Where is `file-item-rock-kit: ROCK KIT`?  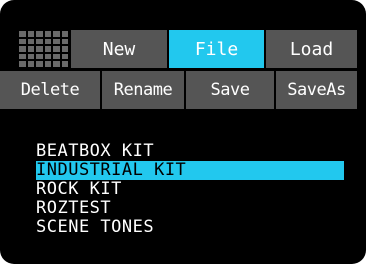 file-item-rock-kit: ROCK KIT is located at coordinates (190, 189).